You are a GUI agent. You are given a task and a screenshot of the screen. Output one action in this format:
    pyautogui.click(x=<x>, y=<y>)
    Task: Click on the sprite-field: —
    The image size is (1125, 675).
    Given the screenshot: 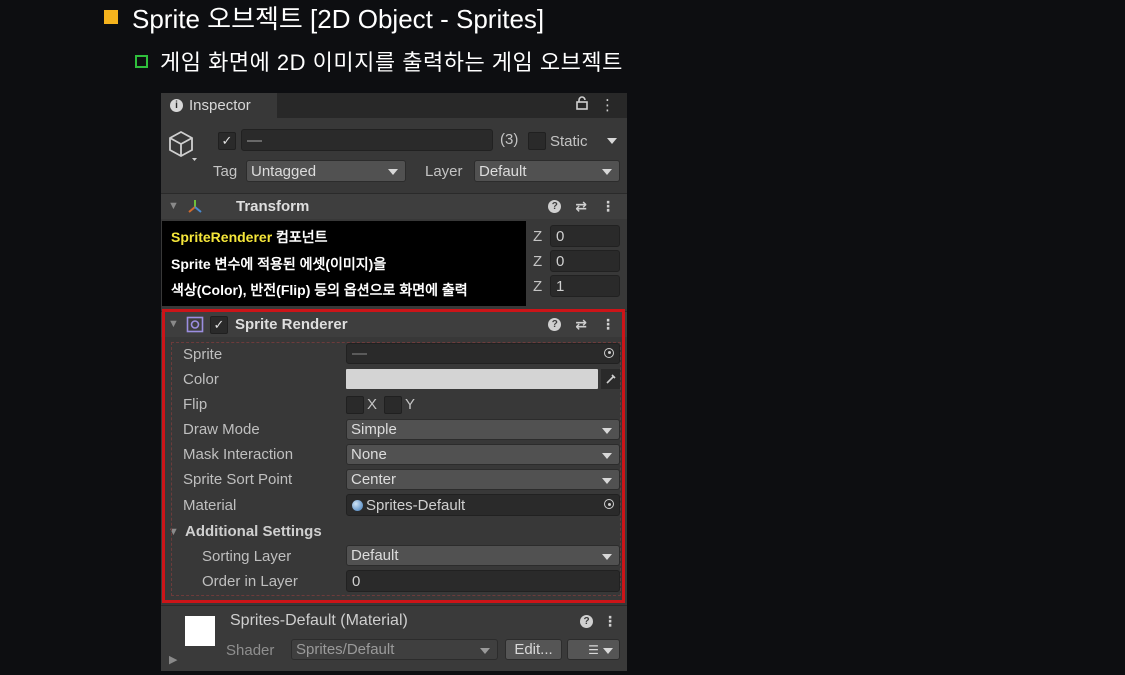 What is the action you would take?
    pyautogui.click(x=483, y=353)
    